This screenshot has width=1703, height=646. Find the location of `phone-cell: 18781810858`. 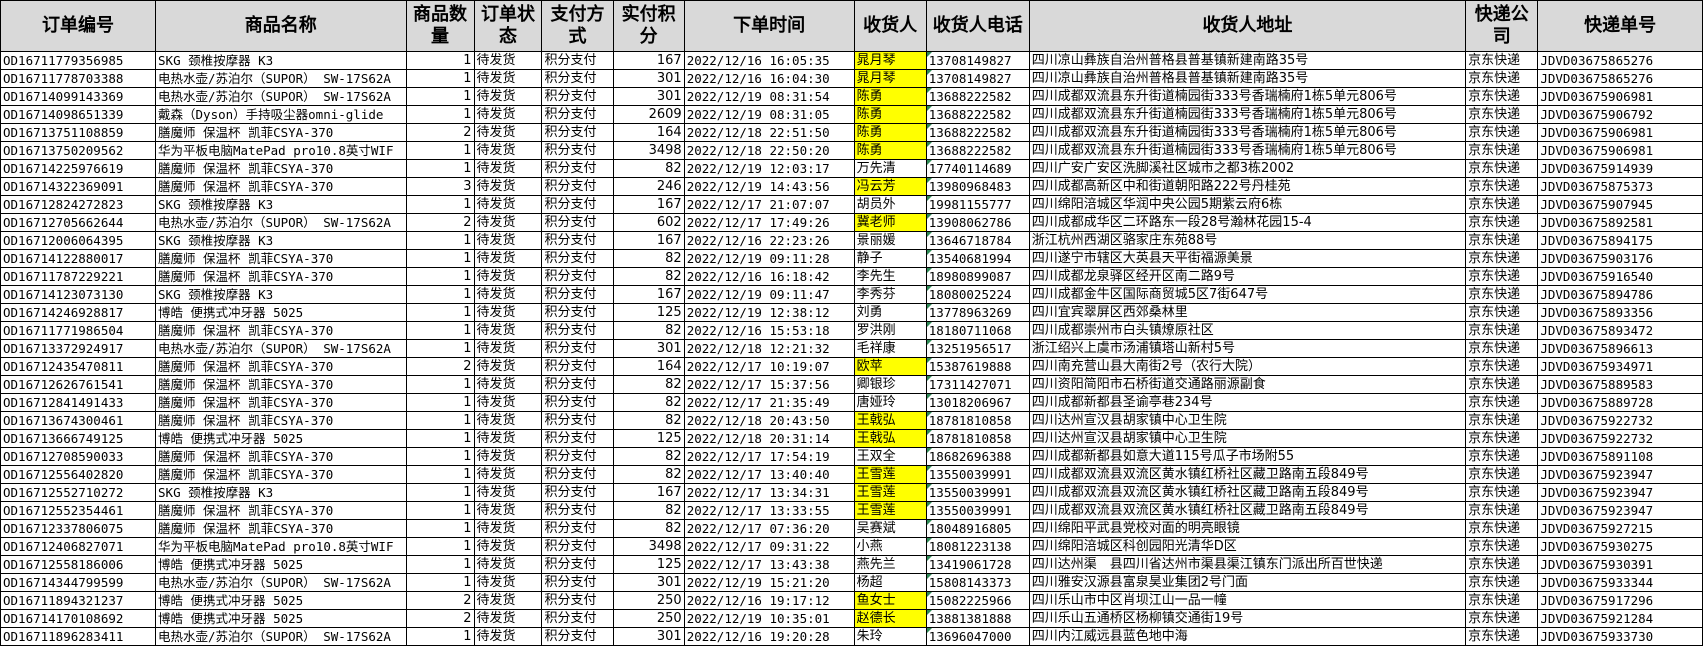

phone-cell: 18781810858 is located at coordinates (977, 438).